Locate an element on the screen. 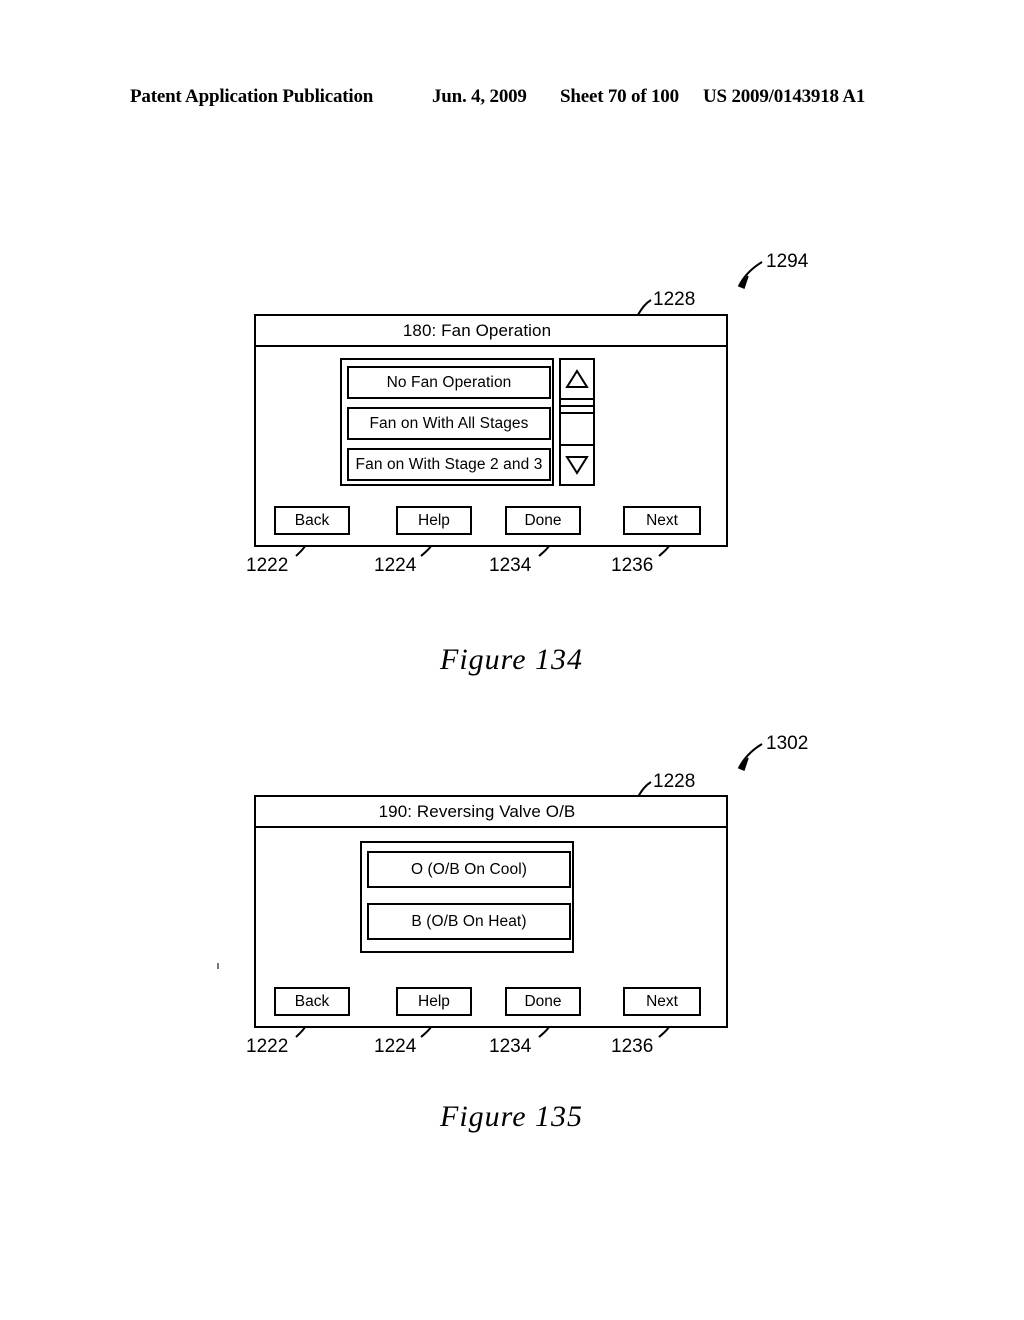  done-button: Done is located at coordinates (543, 1001).